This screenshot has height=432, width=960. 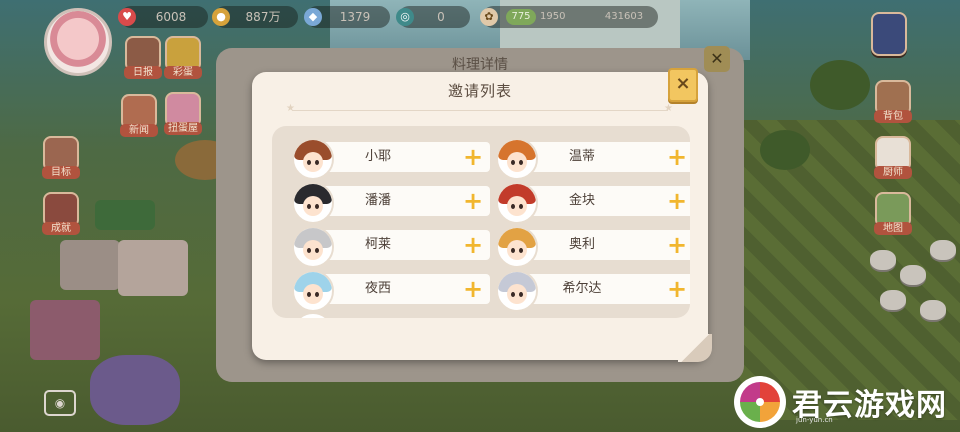 What do you see at coordinates (480, 65) in the screenshot?
I see `recipe-details-title: 料理详情` at bounding box center [480, 65].